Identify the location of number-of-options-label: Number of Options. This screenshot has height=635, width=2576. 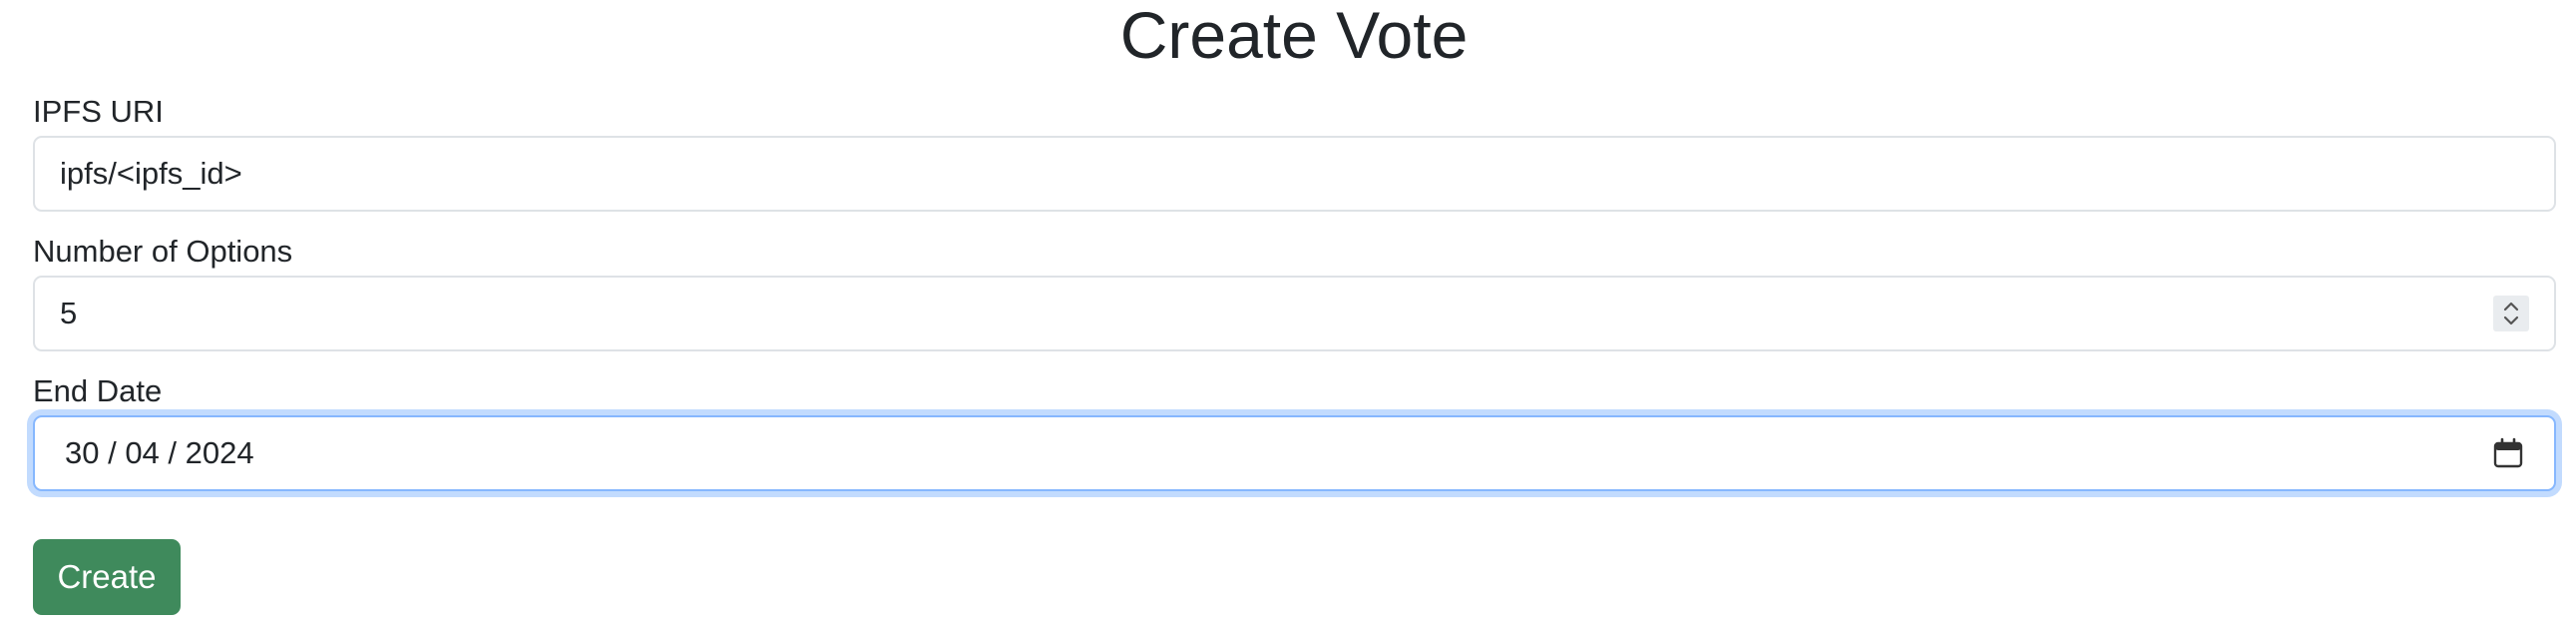
(163, 251).